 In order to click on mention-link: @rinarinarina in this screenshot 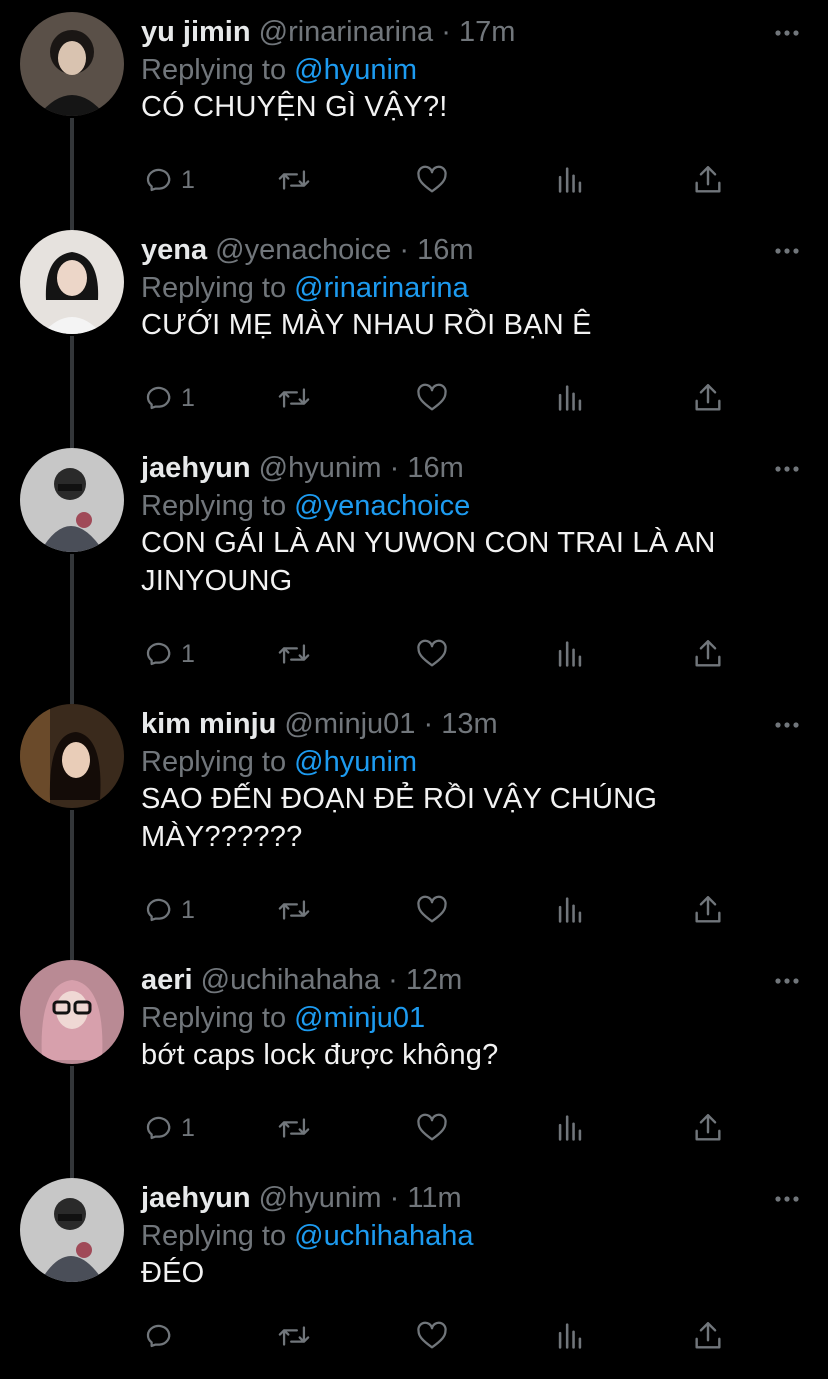, I will do `click(381, 288)`.